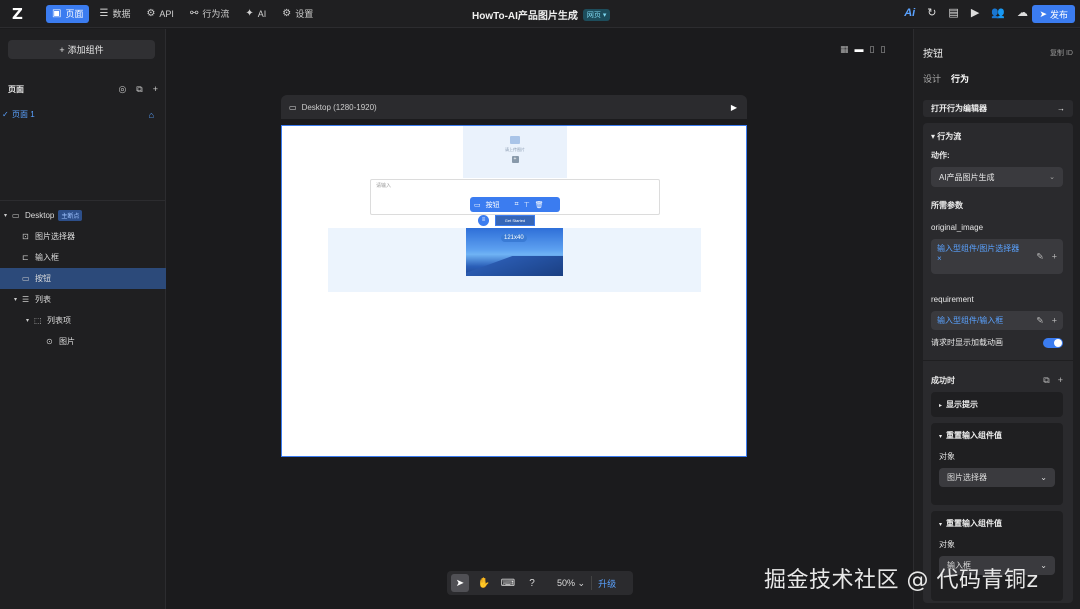  I want to click on image-picker-hint: 请上传图片, so click(515, 149).